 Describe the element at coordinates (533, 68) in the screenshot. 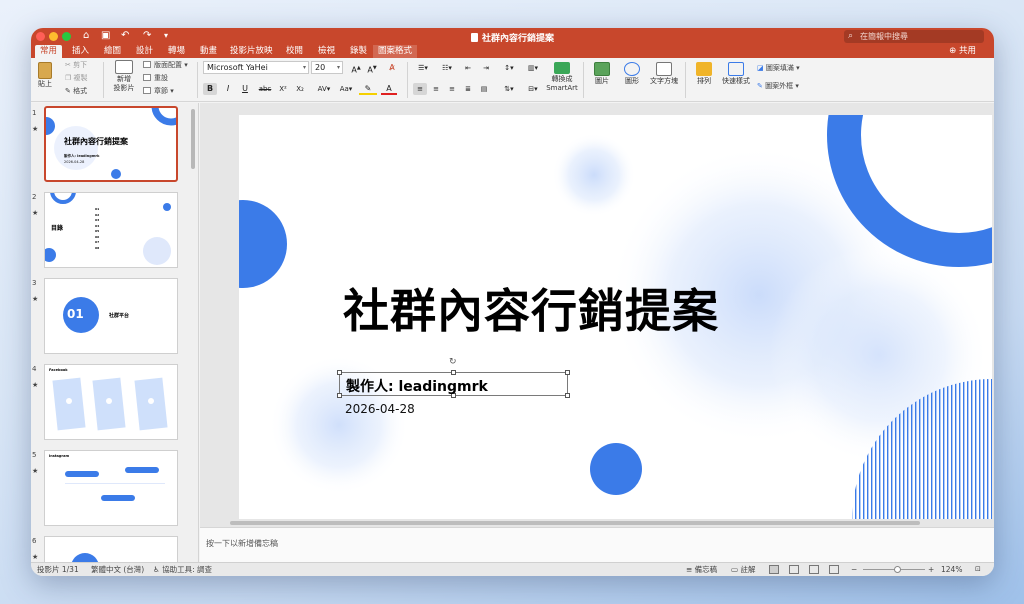

I see `columns-icon: ▥▾` at that location.